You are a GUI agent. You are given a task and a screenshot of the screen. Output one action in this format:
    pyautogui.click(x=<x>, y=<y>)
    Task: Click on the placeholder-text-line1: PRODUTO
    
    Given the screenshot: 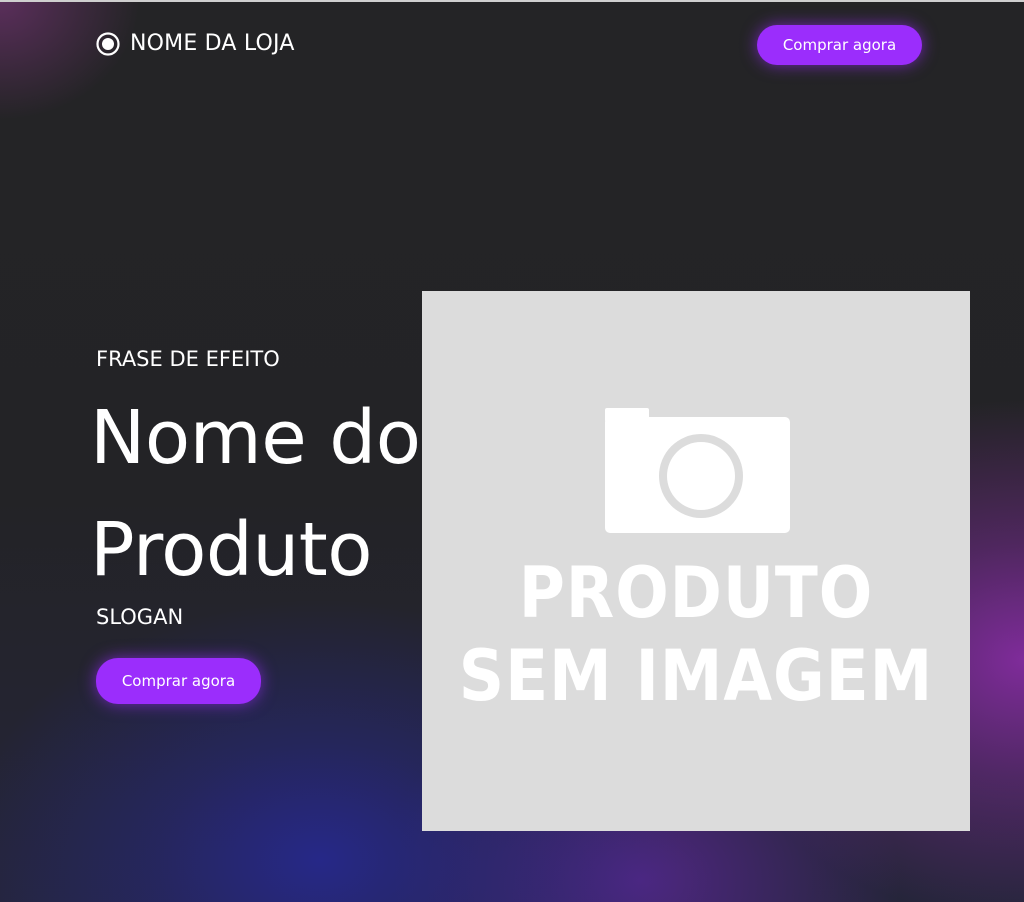 What is the action you would take?
    pyautogui.click(x=696, y=593)
    